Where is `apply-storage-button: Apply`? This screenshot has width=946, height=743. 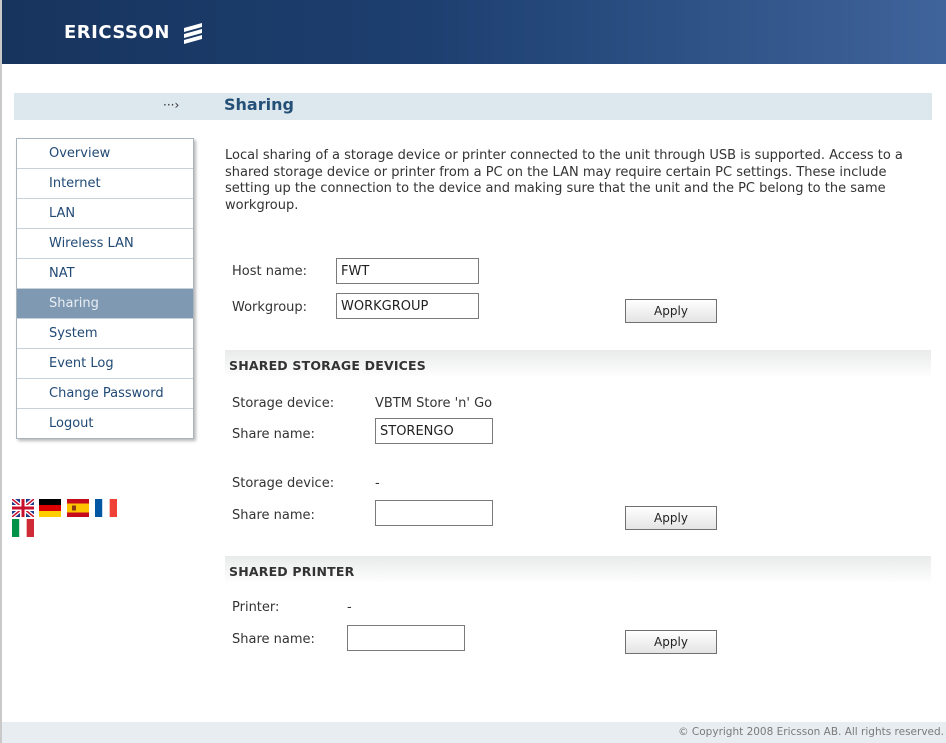 apply-storage-button: Apply is located at coordinates (671, 518).